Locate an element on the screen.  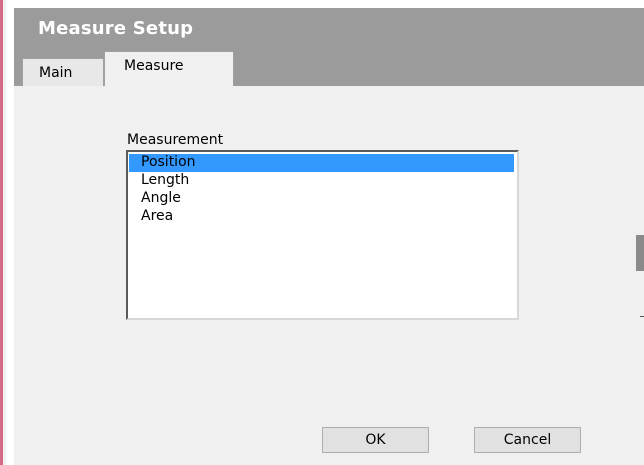
background-scrollbar-thumb is located at coordinates (640, 253).